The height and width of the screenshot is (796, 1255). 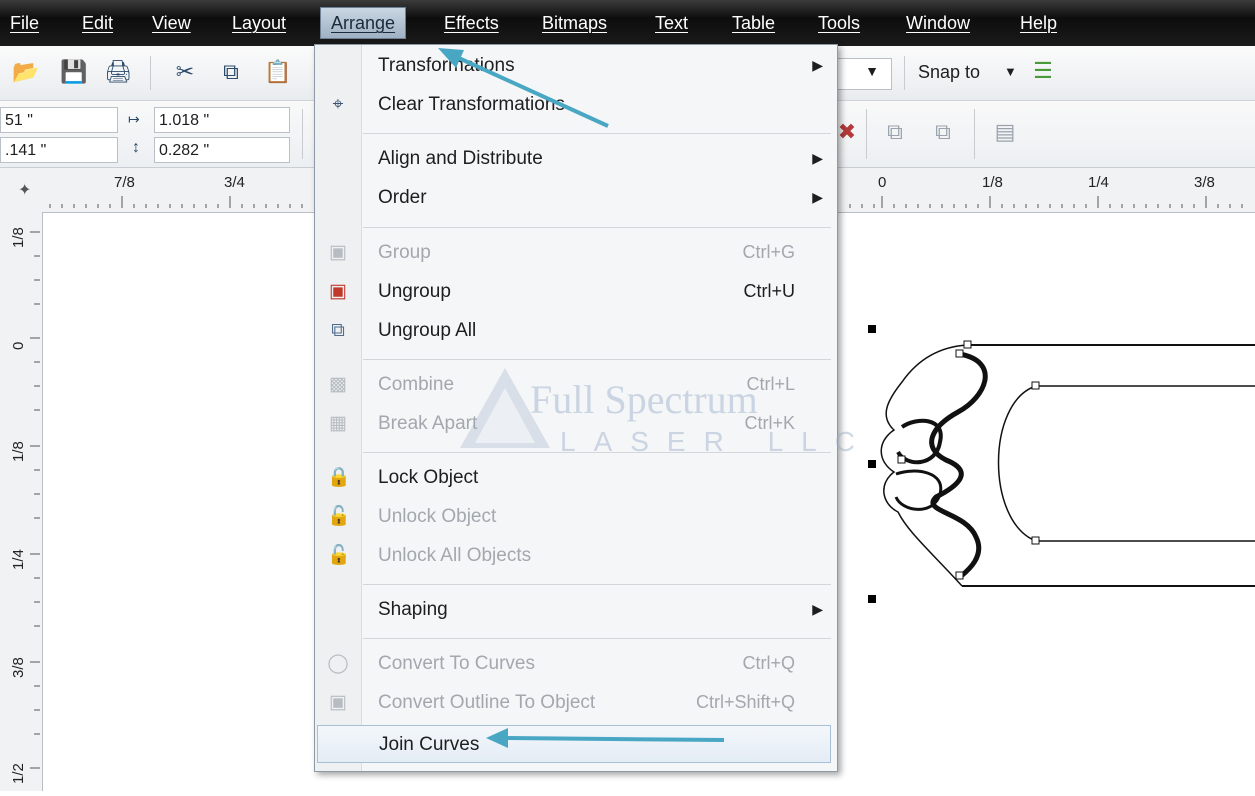 What do you see at coordinates (575, 478) in the screenshot?
I see `menu-item-lock-object: 🔒 Lock Object` at bounding box center [575, 478].